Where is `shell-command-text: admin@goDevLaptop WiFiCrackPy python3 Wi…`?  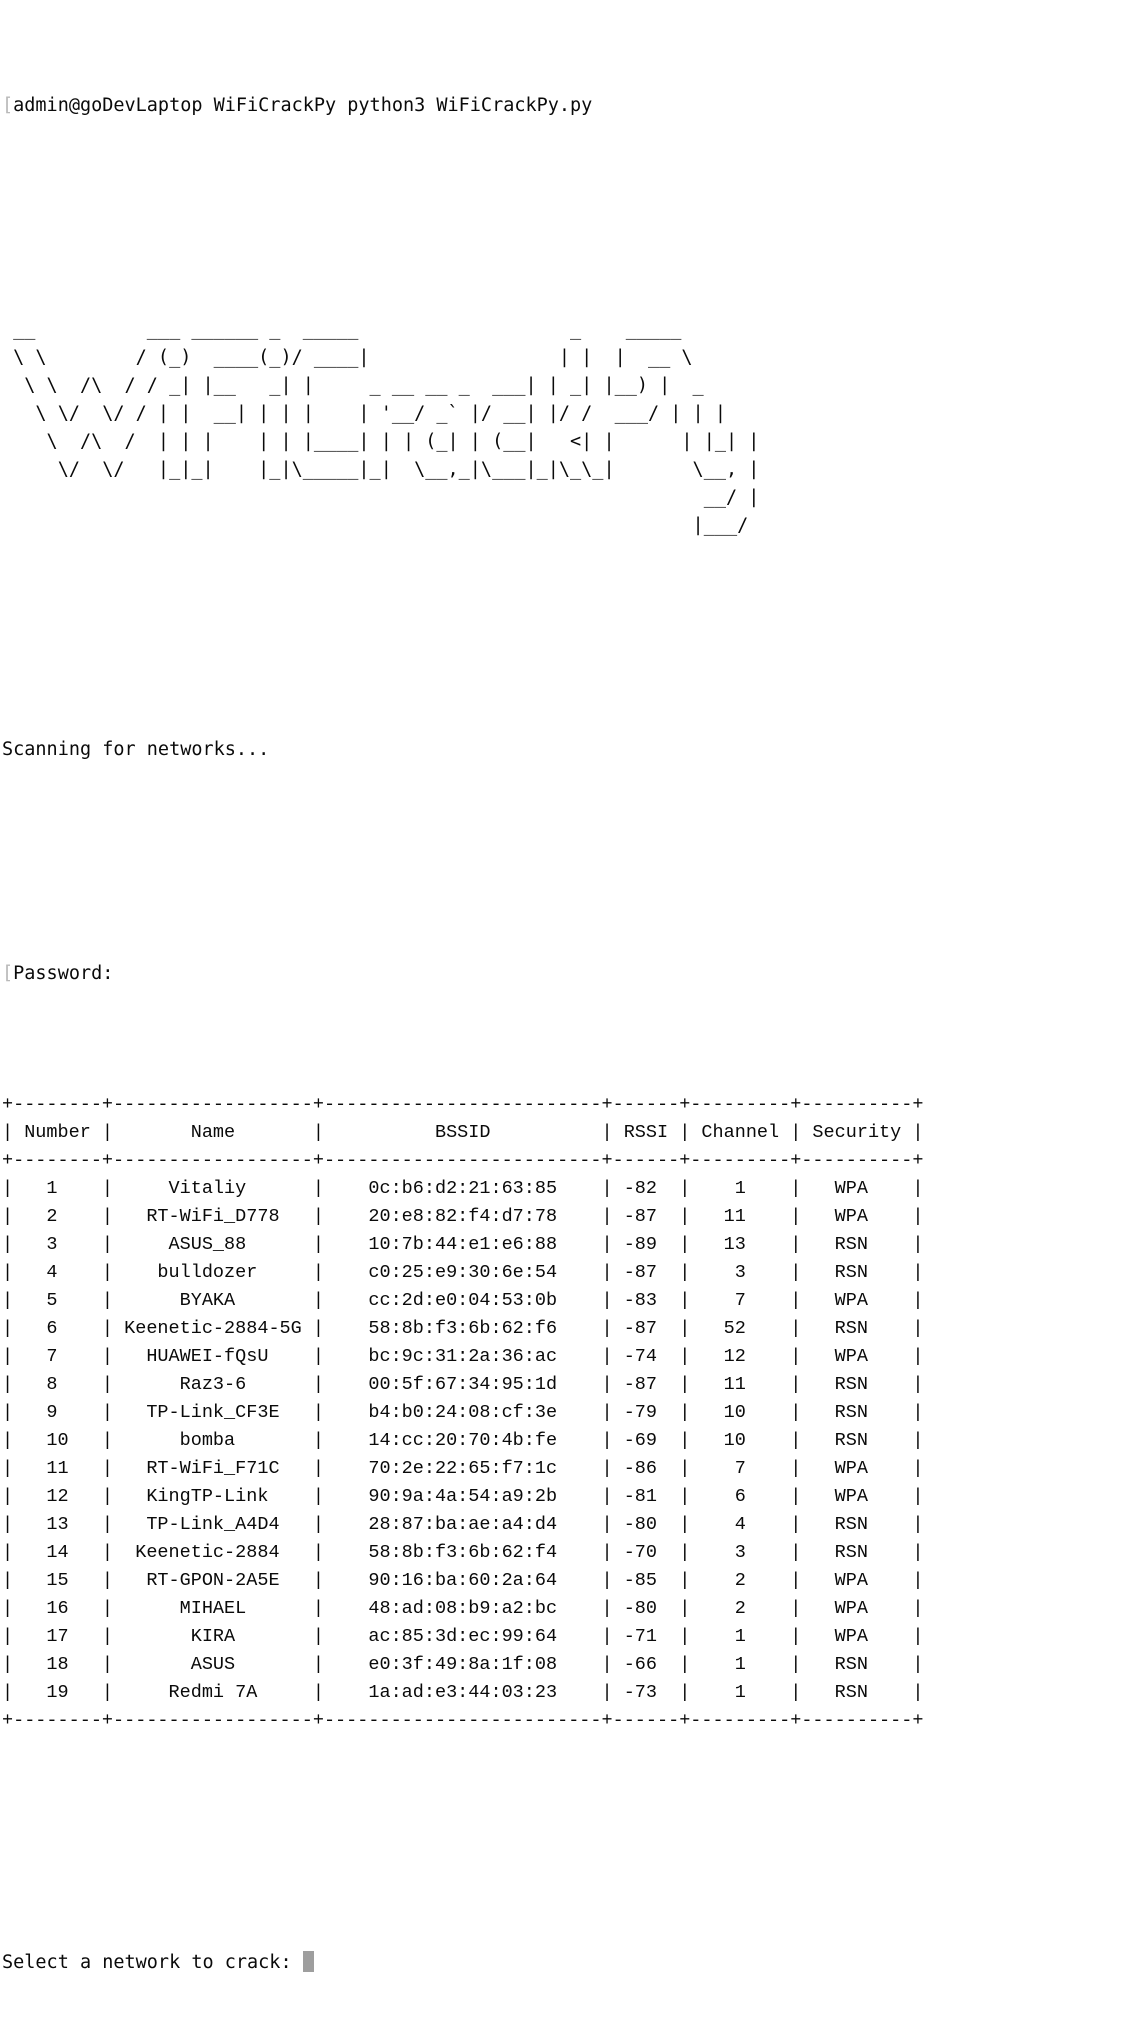 shell-command-text: admin@goDevLaptop WiFiCrackPy python3 Wi… is located at coordinates (303, 105).